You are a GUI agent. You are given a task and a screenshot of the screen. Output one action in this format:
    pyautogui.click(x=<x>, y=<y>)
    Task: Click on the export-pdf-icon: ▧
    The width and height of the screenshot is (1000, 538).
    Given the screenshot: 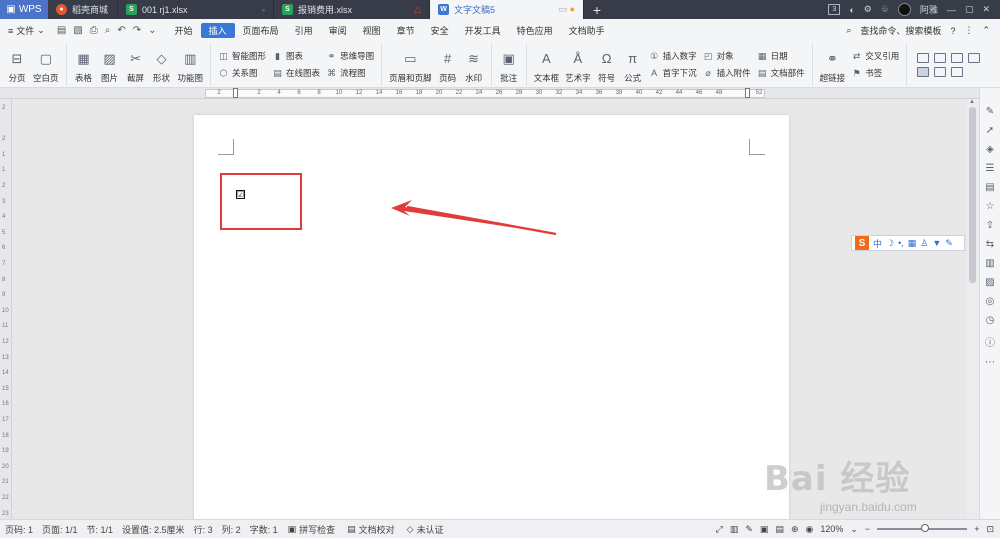 What is the action you would take?
    pyautogui.click(x=77, y=30)
    